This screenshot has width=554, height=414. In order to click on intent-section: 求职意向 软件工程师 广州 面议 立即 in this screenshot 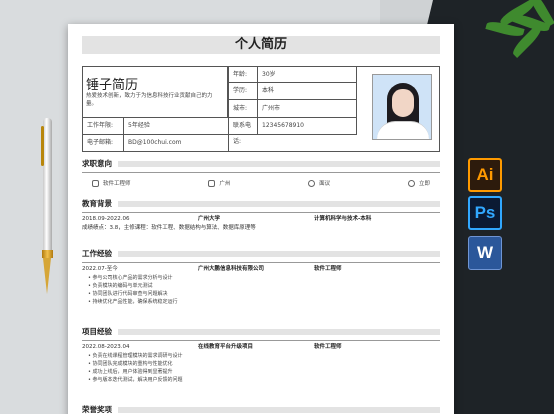, I will do `click(261, 172)`.